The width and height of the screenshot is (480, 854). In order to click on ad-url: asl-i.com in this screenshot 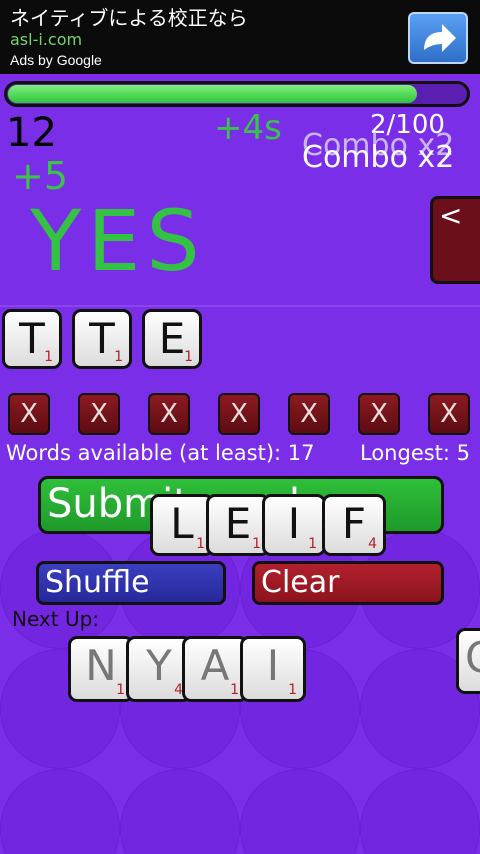, I will do `click(46, 39)`.